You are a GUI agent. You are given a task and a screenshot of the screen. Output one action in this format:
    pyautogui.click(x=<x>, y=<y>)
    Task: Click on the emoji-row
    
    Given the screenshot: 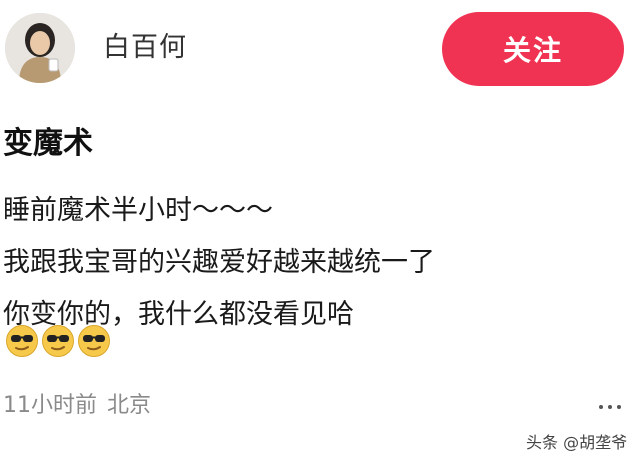 What is the action you would take?
    pyautogui.click(x=58, y=342)
    